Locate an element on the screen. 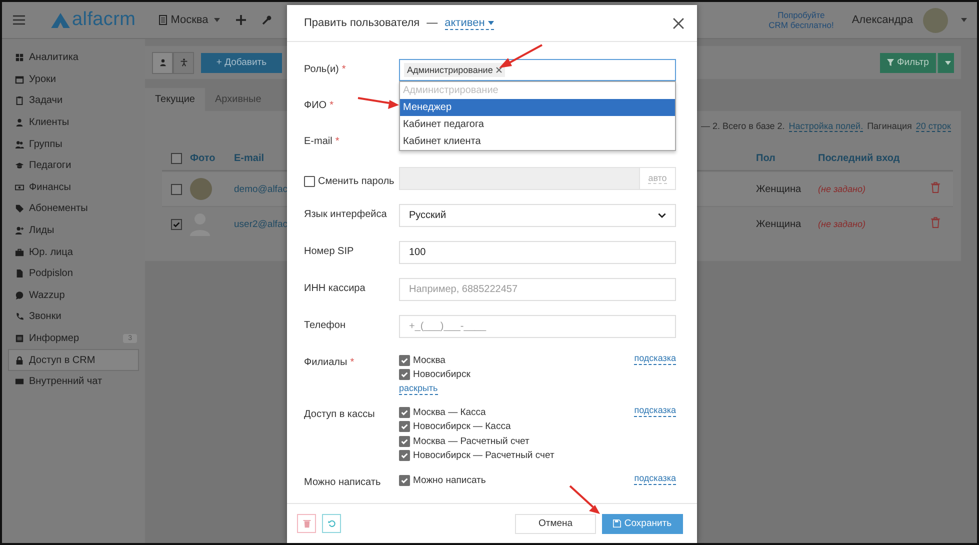  gender-cell-text: Женщина is located at coordinates (779, 189).